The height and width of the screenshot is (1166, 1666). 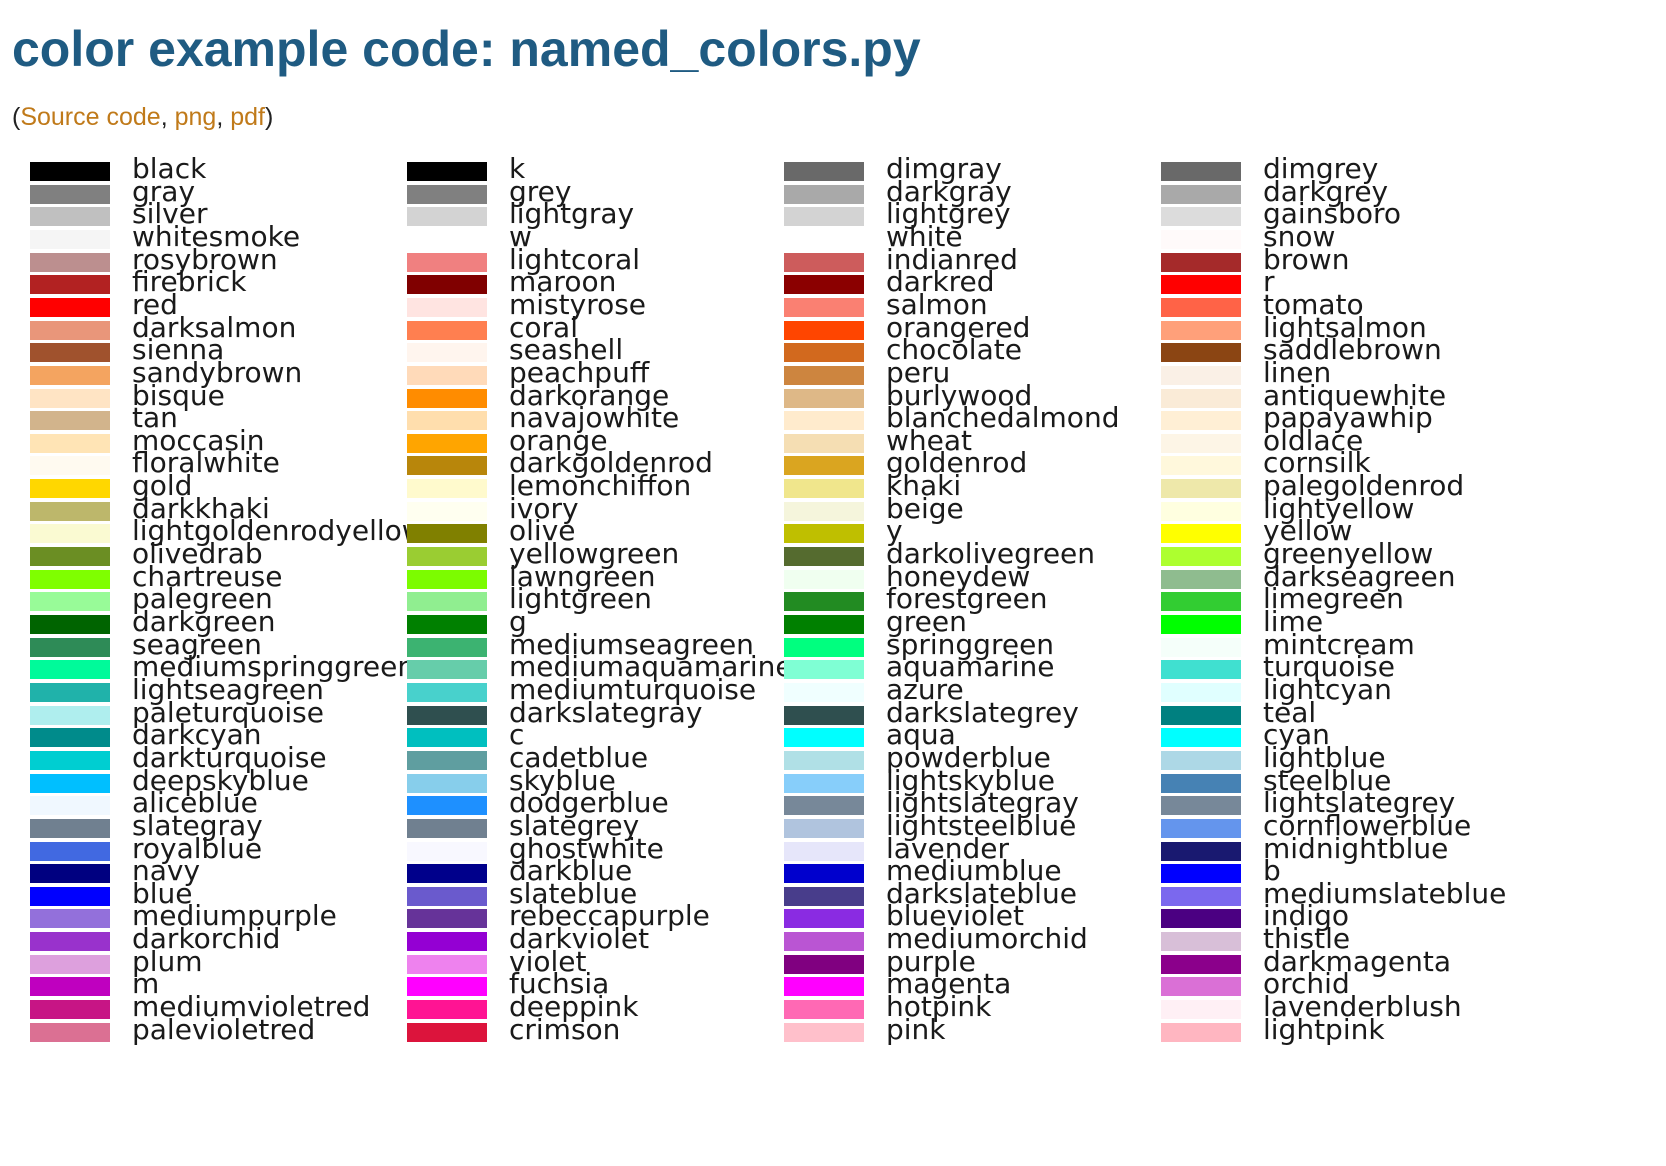 What do you see at coordinates (577, 169) in the screenshot?
I see `color-row: k` at bounding box center [577, 169].